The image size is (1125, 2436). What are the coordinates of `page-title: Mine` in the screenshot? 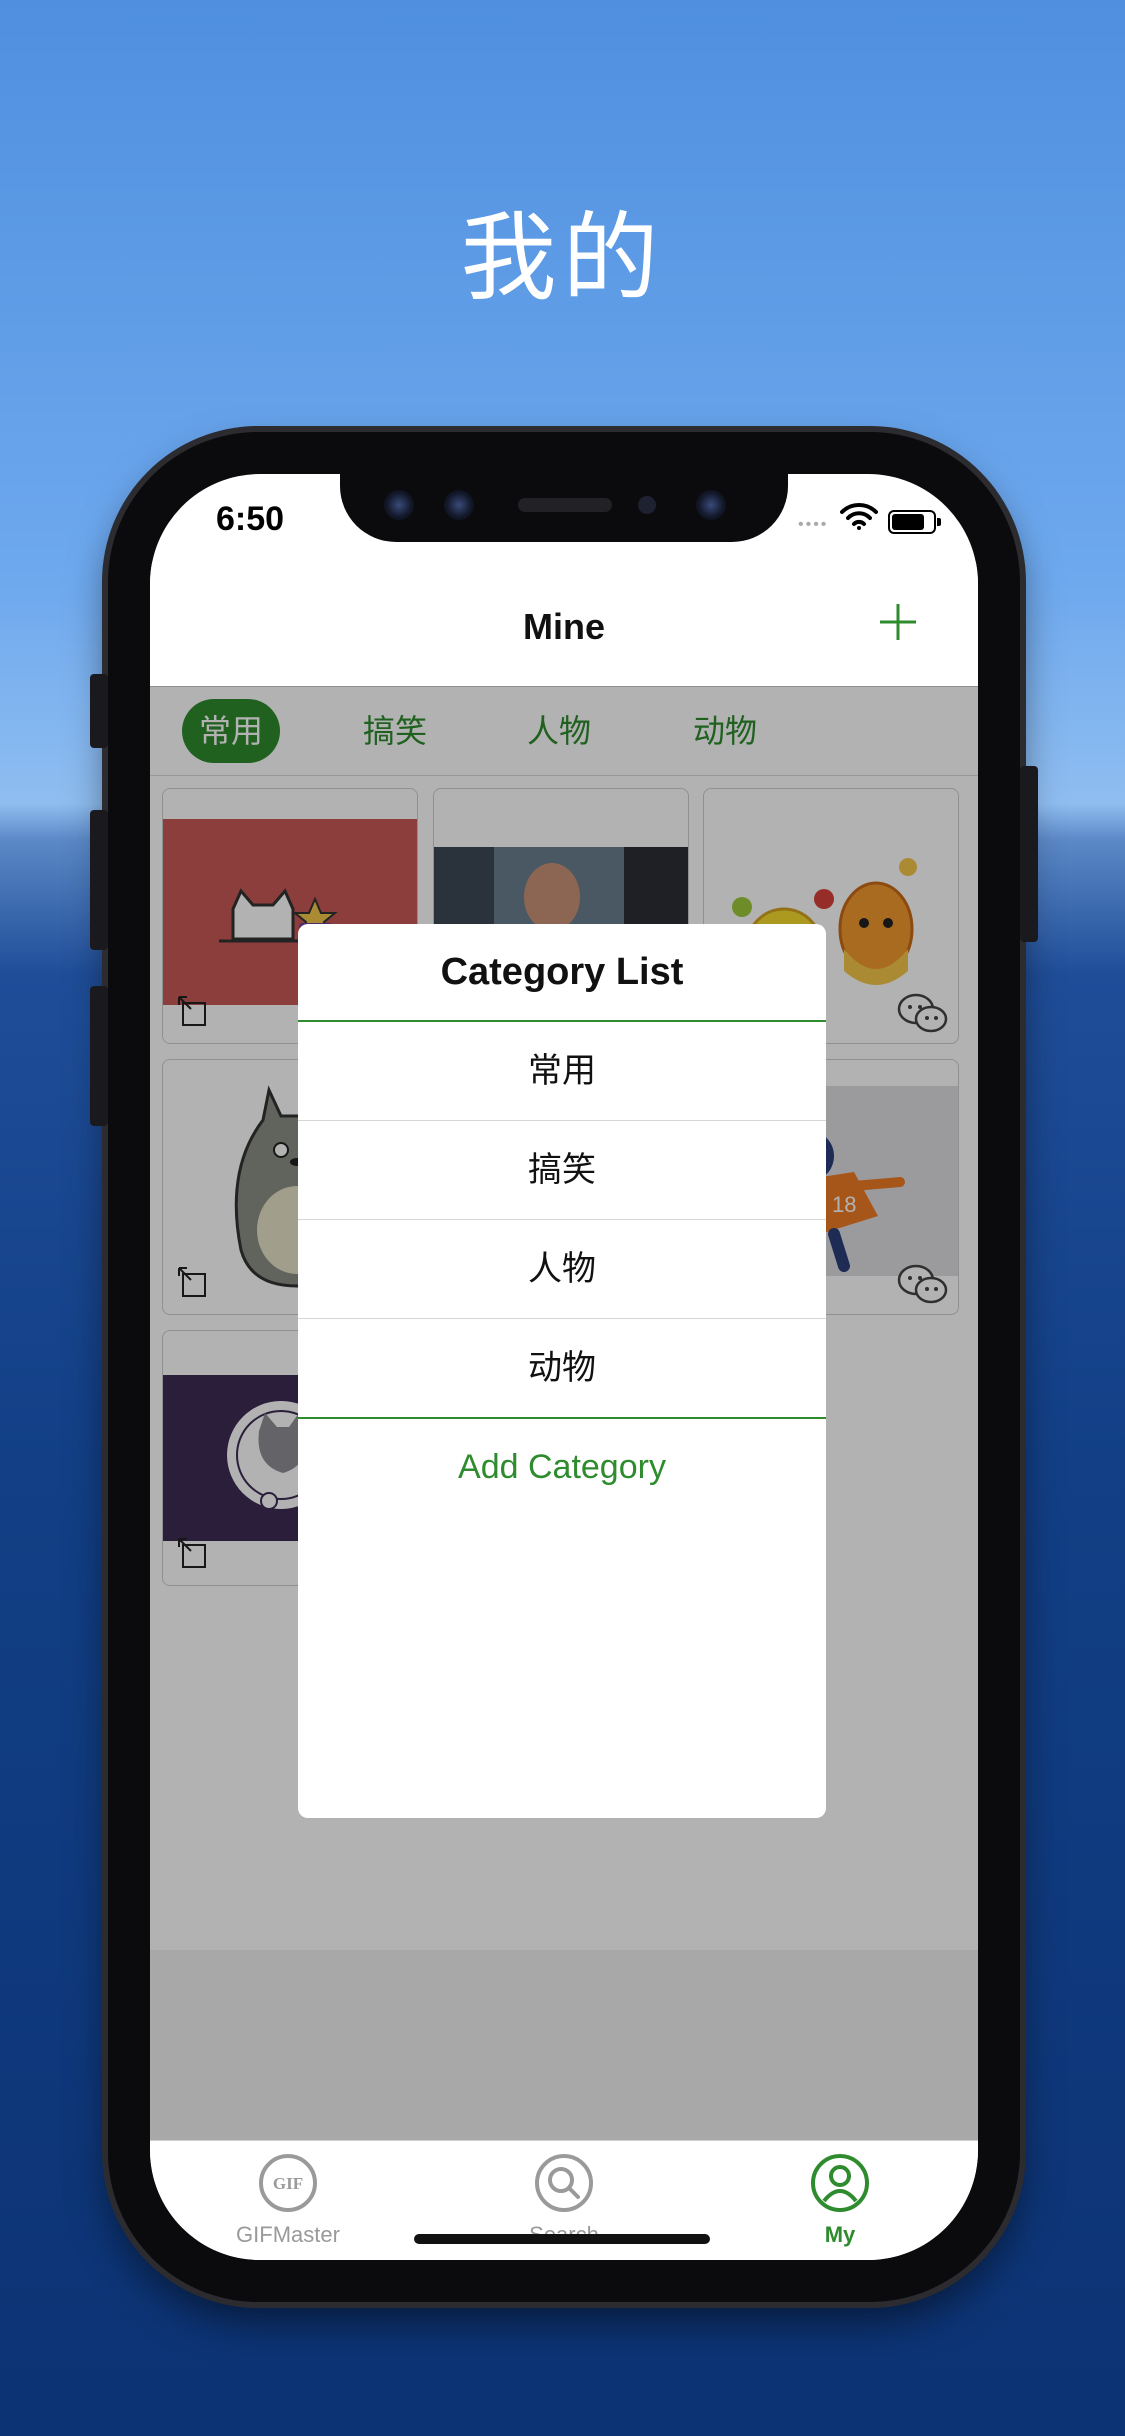 It's located at (563, 626).